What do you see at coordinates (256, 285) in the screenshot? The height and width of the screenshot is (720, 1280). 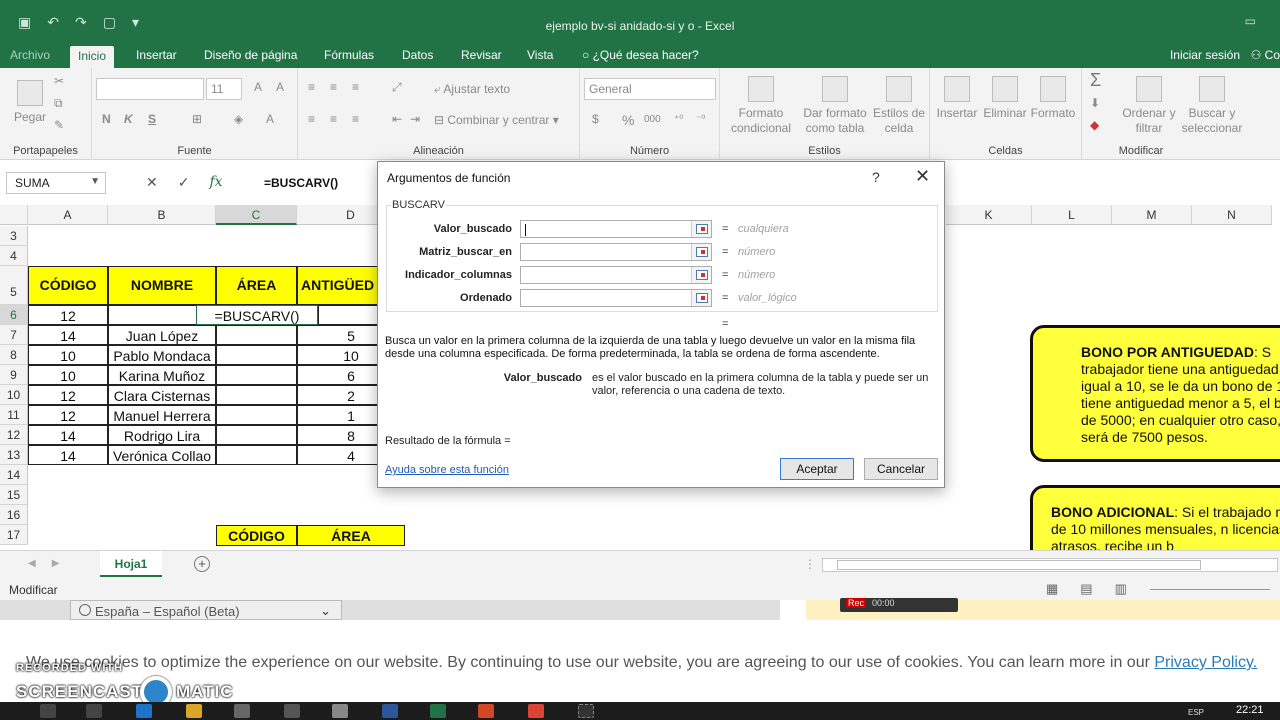 I see `header-area: ÁREA` at bounding box center [256, 285].